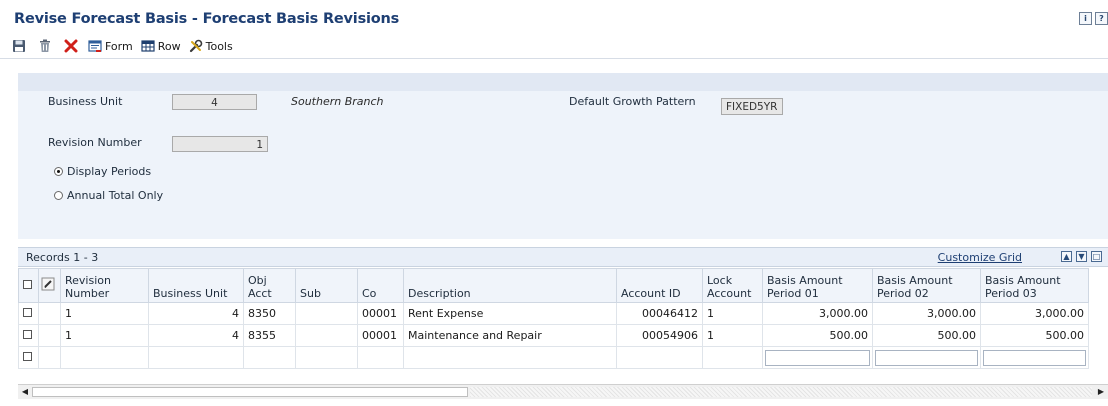 The width and height of the screenshot is (1108, 406). I want to click on grid-toolbar: Records 1 - 3 Customize Grid ▲ ▼ □, so click(563, 257).